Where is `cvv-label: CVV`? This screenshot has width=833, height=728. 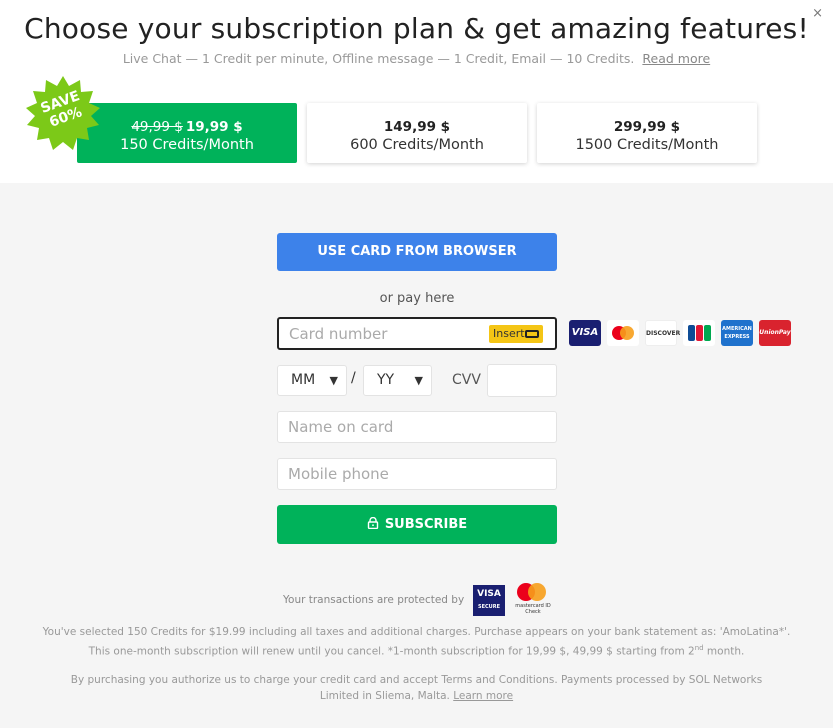
cvv-label: CVV is located at coordinates (466, 380).